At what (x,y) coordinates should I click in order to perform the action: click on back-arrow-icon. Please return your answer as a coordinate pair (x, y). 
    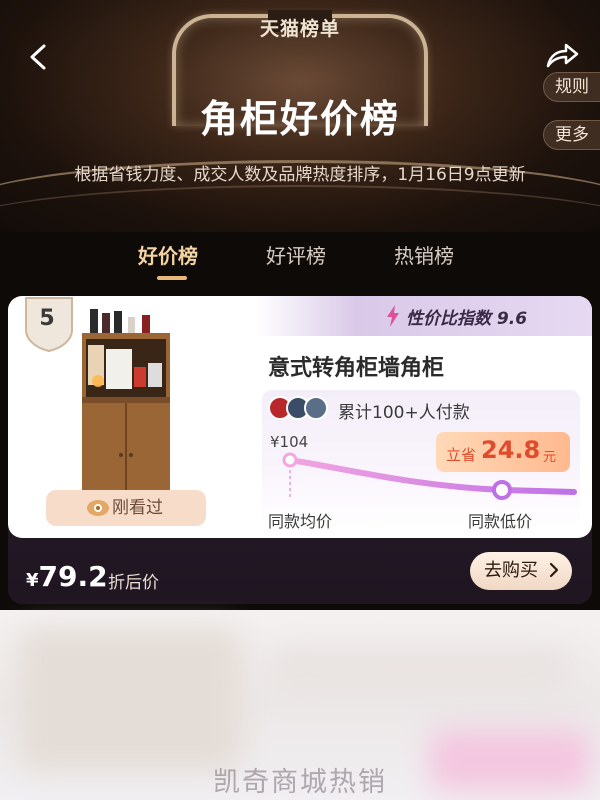
    Looking at the image, I should click on (39, 57).